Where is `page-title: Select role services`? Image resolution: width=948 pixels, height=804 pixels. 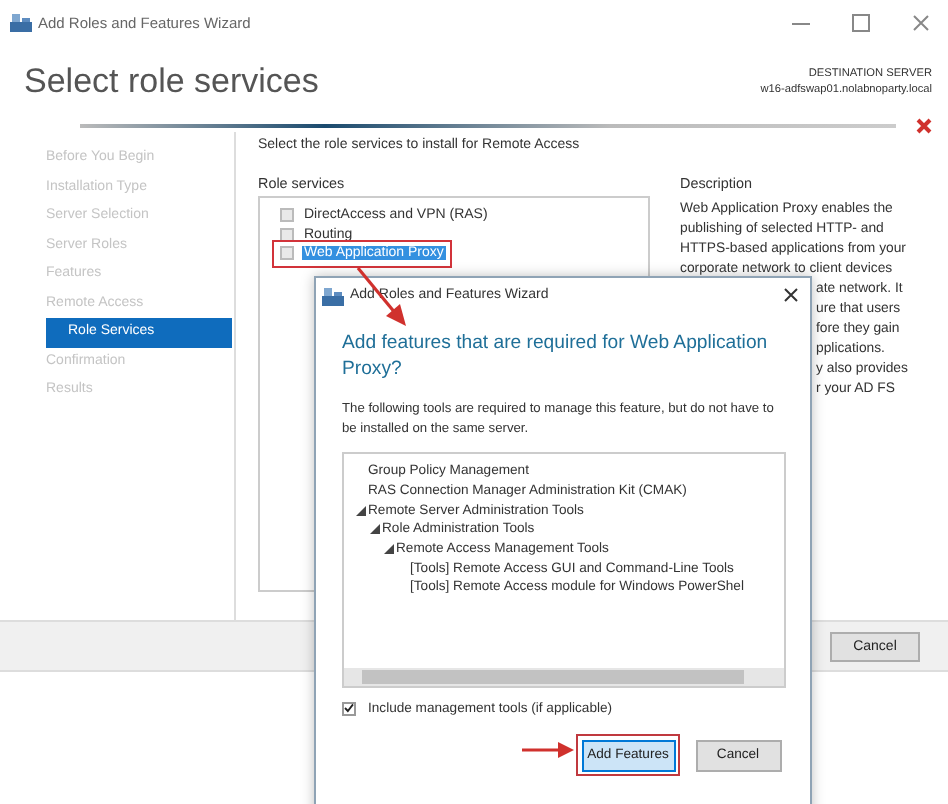
page-title: Select role services is located at coordinates (171, 82).